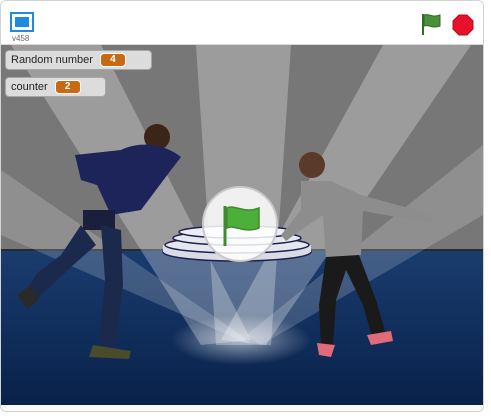 The width and height of the screenshot is (491, 419). Describe the element at coordinates (242, 23) in the screenshot. I see `player-toolbar: v458` at that location.